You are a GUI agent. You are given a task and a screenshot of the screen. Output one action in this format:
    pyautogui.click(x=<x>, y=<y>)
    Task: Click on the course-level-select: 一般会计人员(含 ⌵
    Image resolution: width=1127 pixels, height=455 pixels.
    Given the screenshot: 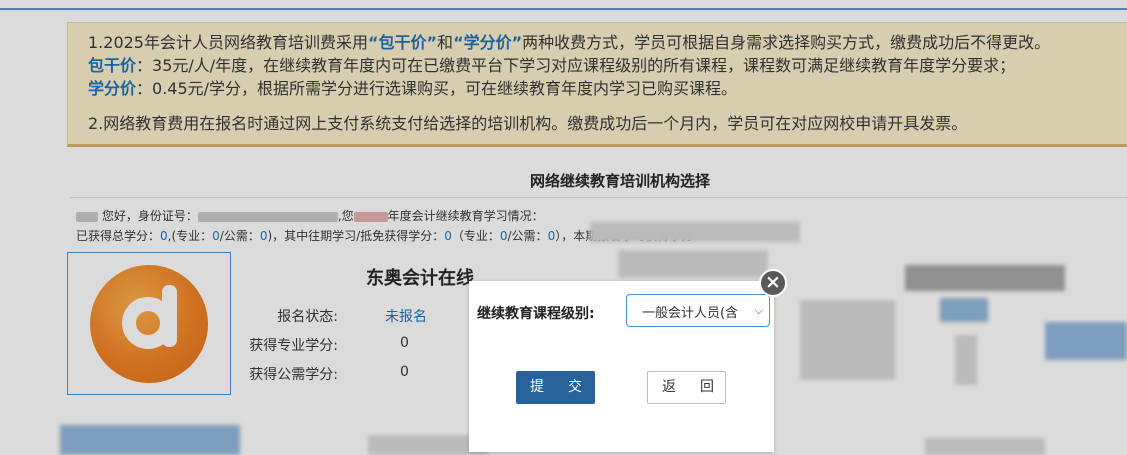 What is the action you would take?
    pyautogui.click(x=698, y=310)
    